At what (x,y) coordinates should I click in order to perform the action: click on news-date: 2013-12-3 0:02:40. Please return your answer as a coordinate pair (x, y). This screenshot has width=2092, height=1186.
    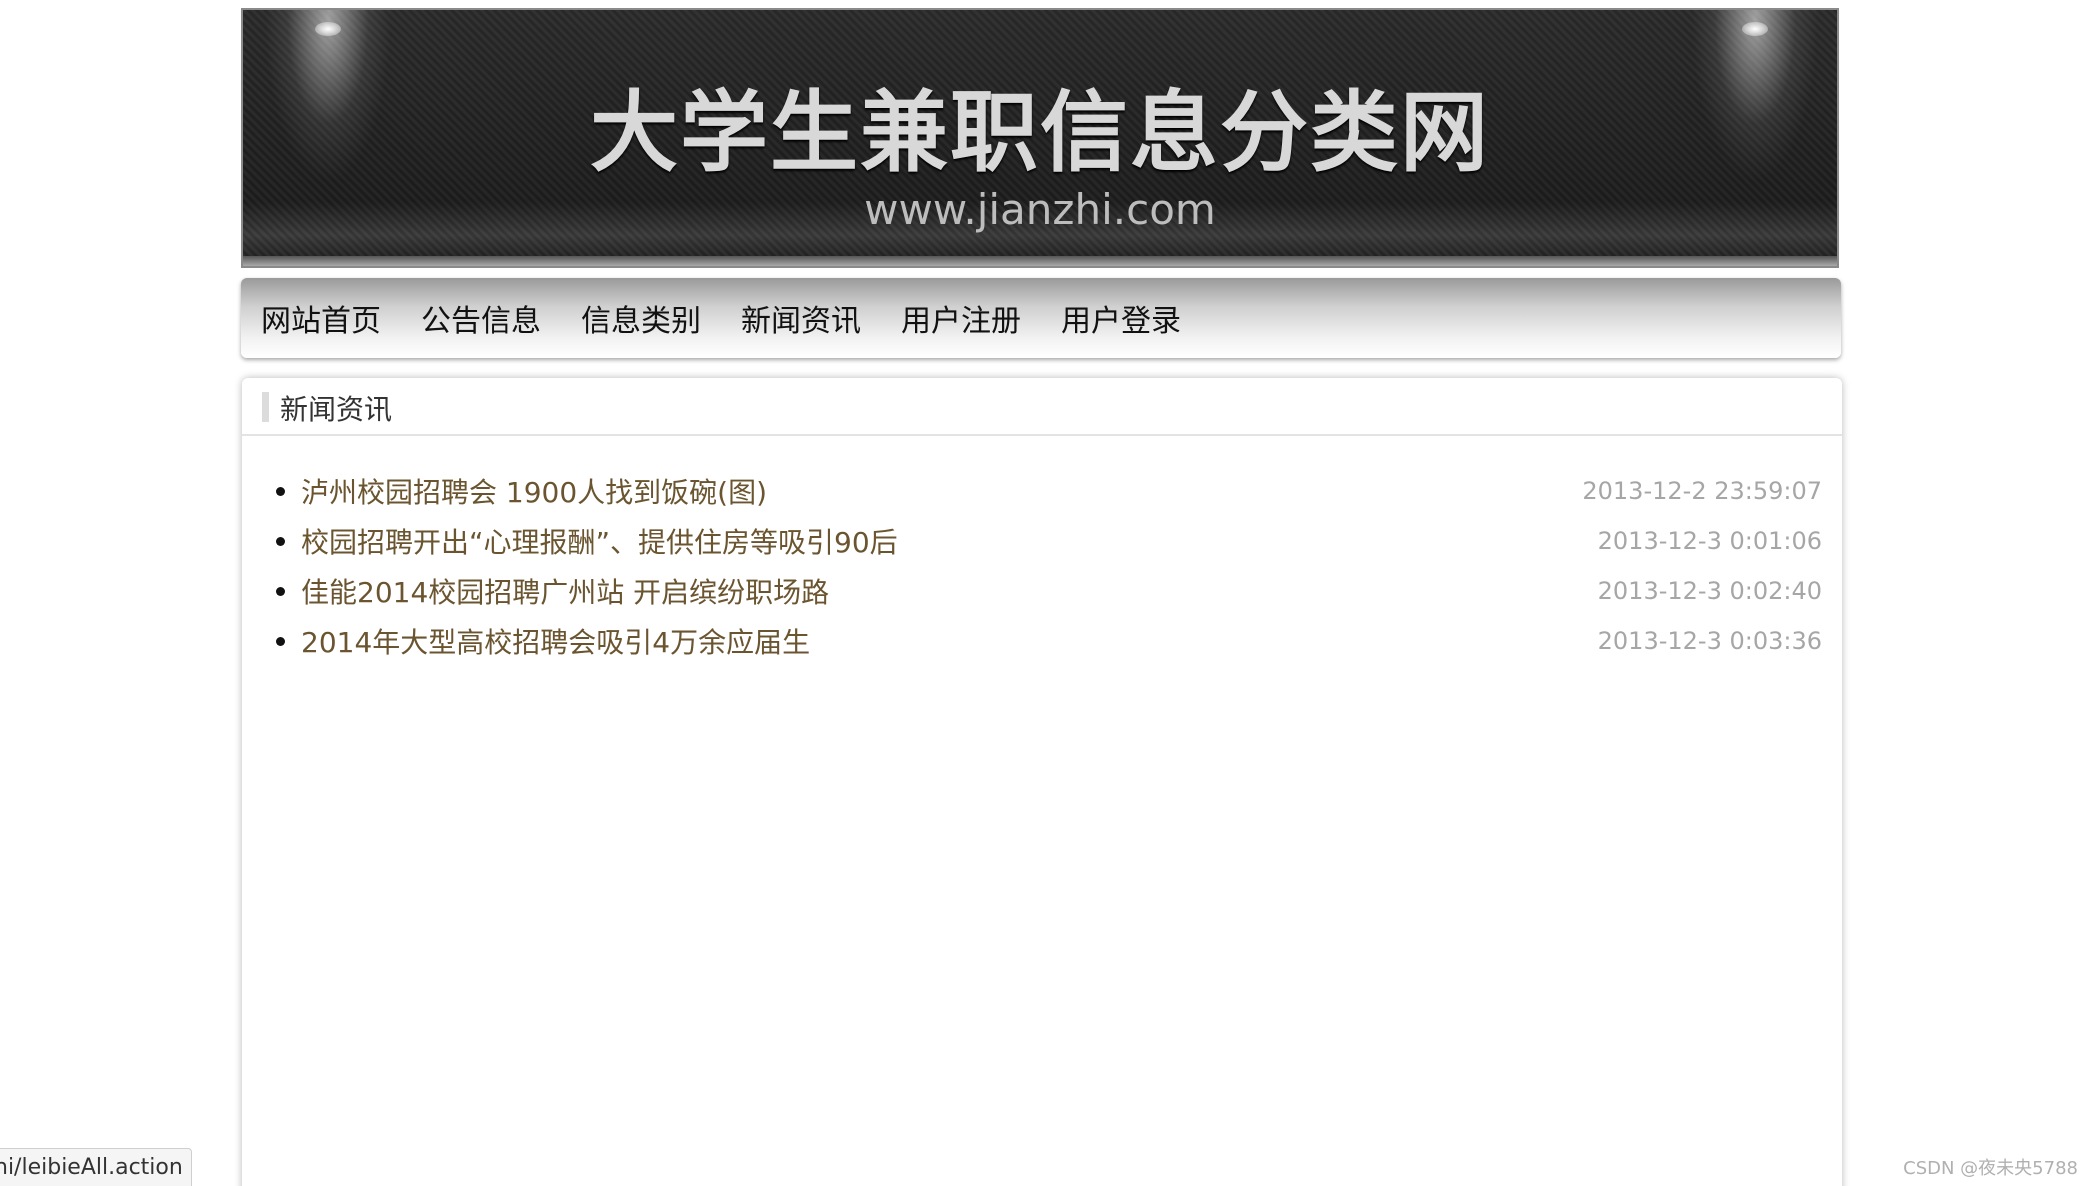
    Looking at the image, I should click on (1709, 591).